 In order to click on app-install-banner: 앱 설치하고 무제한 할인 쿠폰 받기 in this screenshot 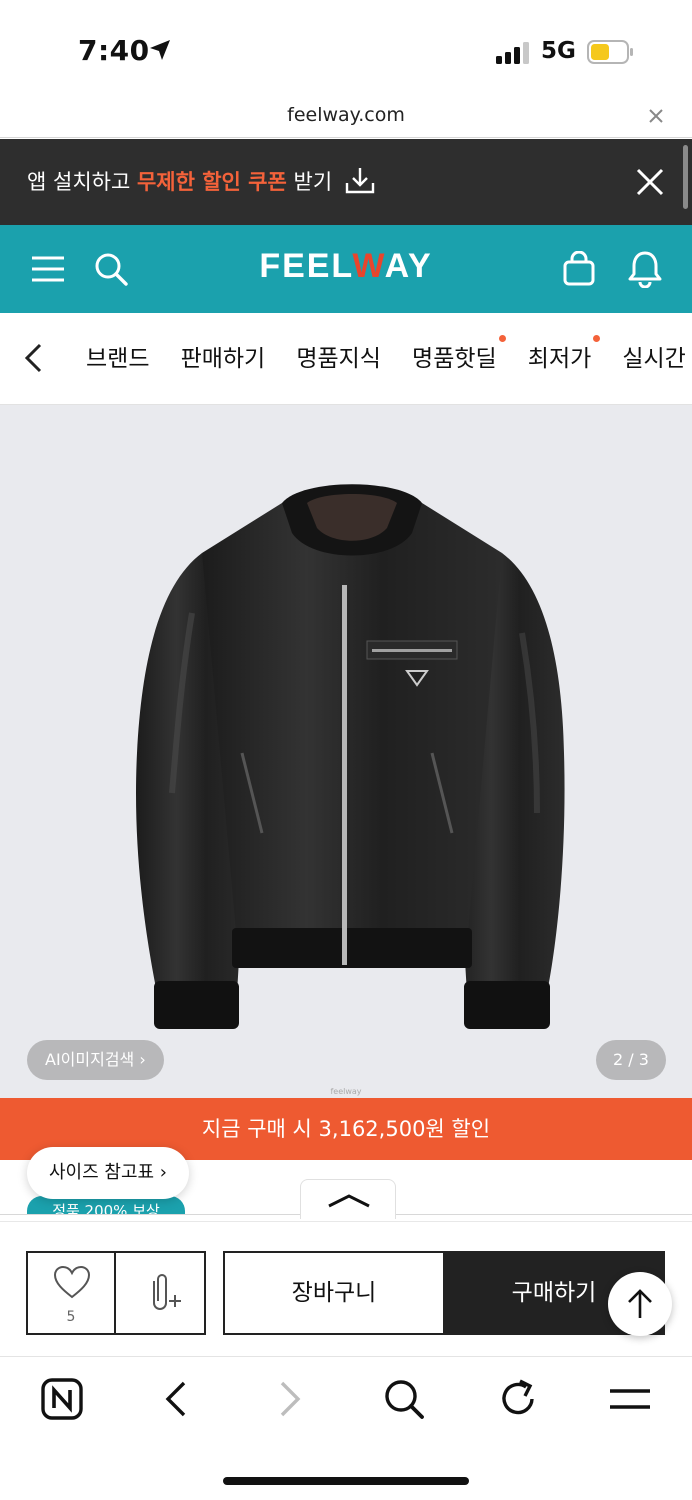, I will do `click(346, 182)`.